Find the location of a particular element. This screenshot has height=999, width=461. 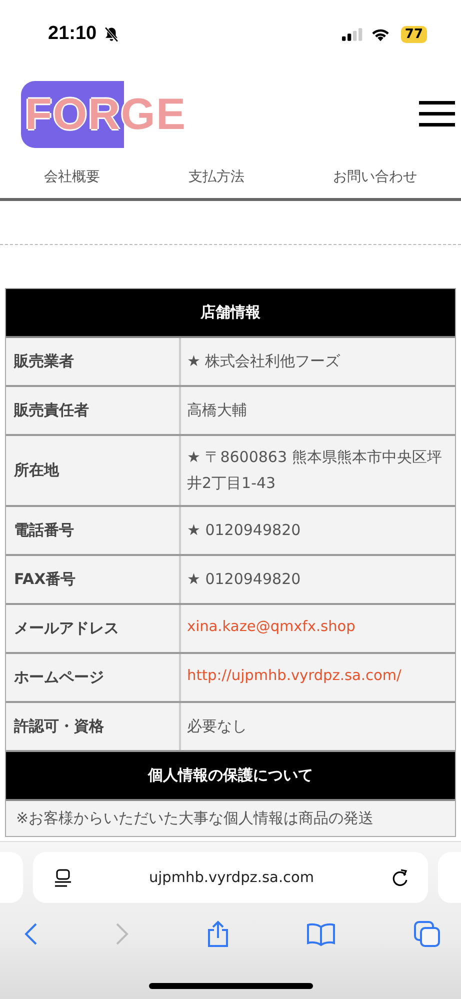

table-label-cell: ホームページ is located at coordinates (93, 677).